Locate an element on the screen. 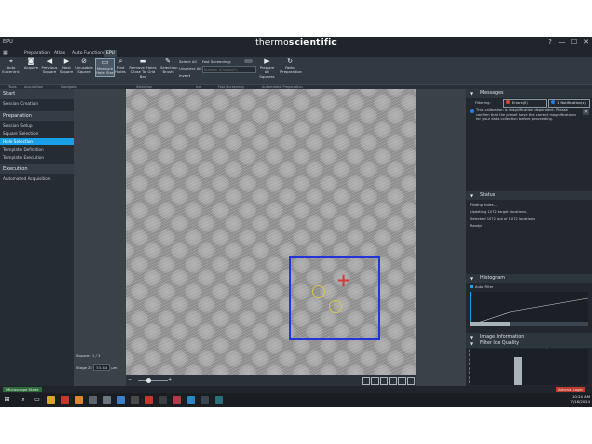 Image resolution: width=592 pixels, height=444 pixels. tab-atlas: Atlas is located at coordinates (59, 53).